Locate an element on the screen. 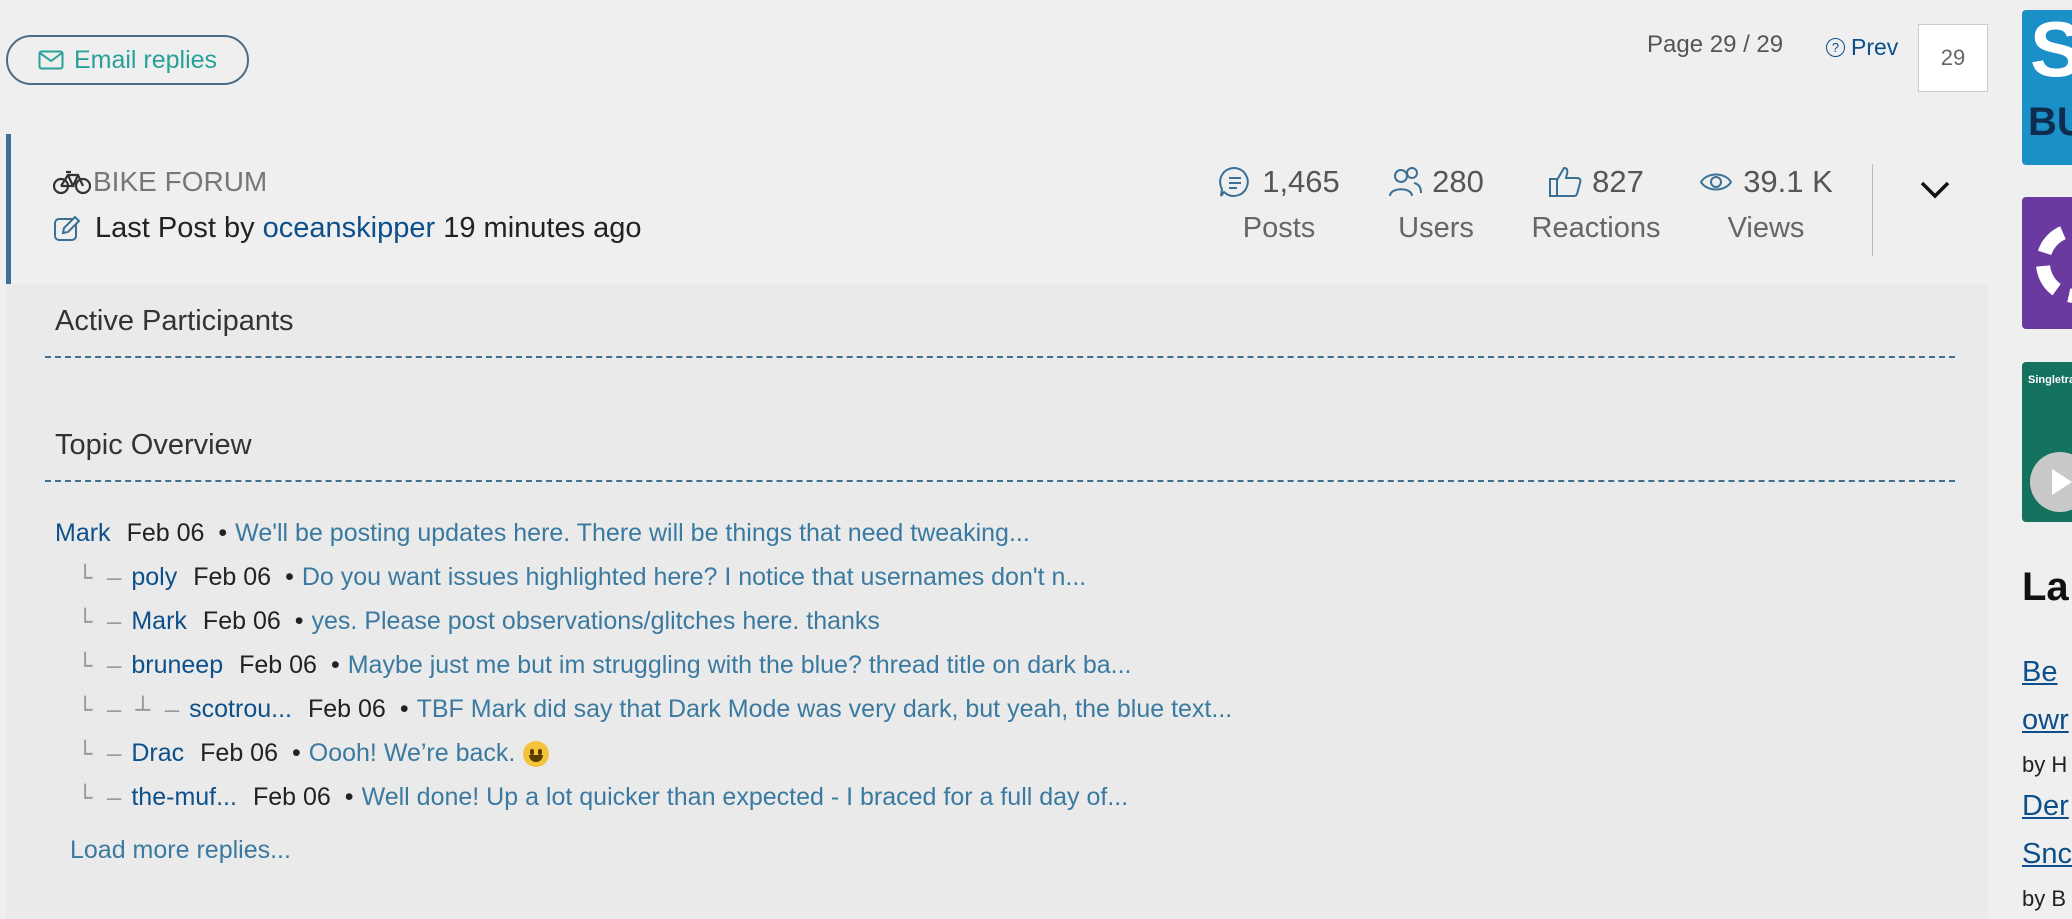 The width and height of the screenshot is (2072, 919). posts-count: 1,465 is located at coordinates (1301, 181).